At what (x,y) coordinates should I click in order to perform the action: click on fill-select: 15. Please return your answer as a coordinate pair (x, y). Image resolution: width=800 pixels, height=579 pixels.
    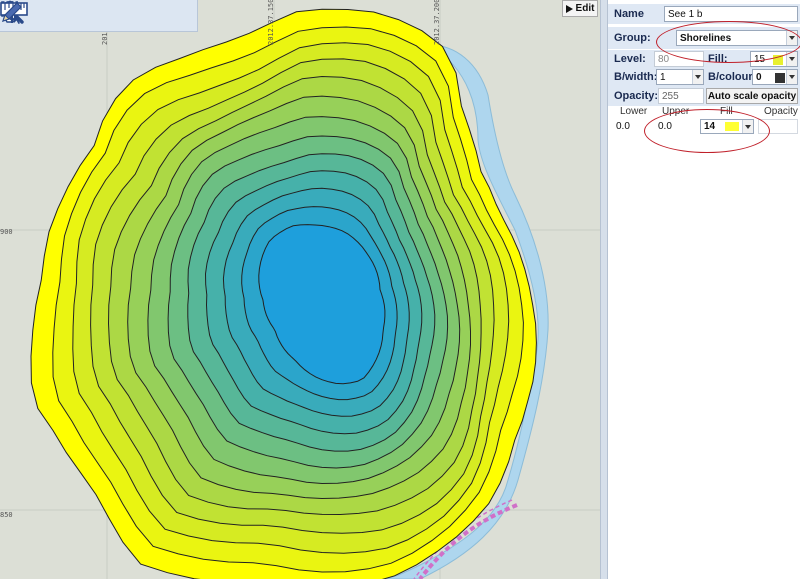
    Looking at the image, I should click on (774, 59).